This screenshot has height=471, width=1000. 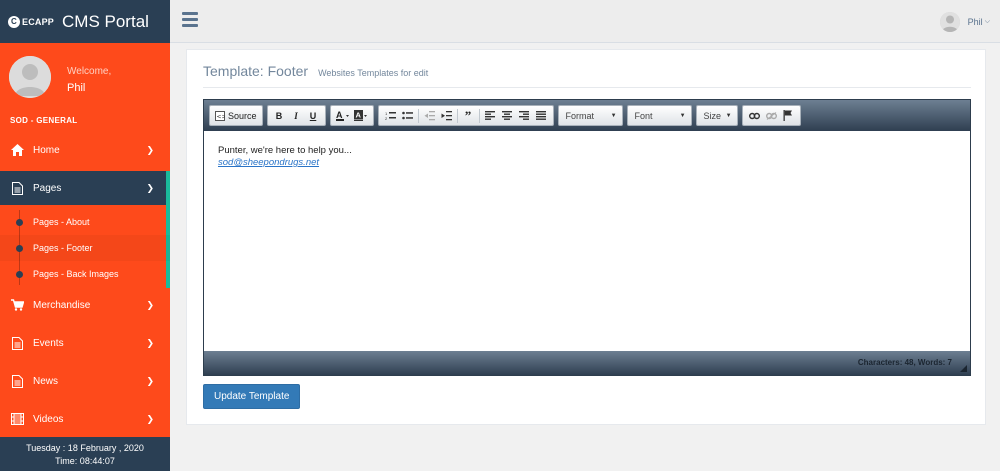 What do you see at coordinates (190, 20) in the screenshot?
I see `hamburger-menu-icon` at bounding box center [190, 20].